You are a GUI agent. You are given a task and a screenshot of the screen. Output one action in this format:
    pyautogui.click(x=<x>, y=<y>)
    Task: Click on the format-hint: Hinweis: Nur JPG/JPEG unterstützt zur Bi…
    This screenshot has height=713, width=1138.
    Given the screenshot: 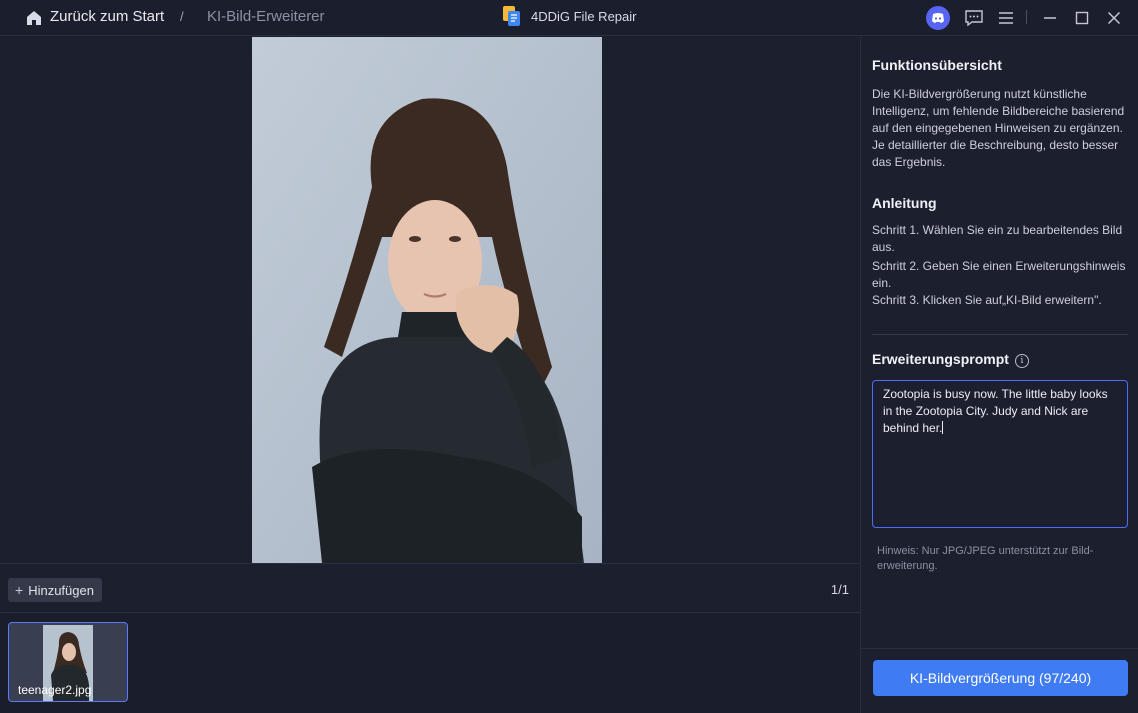 What is the action you would take?
    pyautogui.click(x=985, y=558)
    